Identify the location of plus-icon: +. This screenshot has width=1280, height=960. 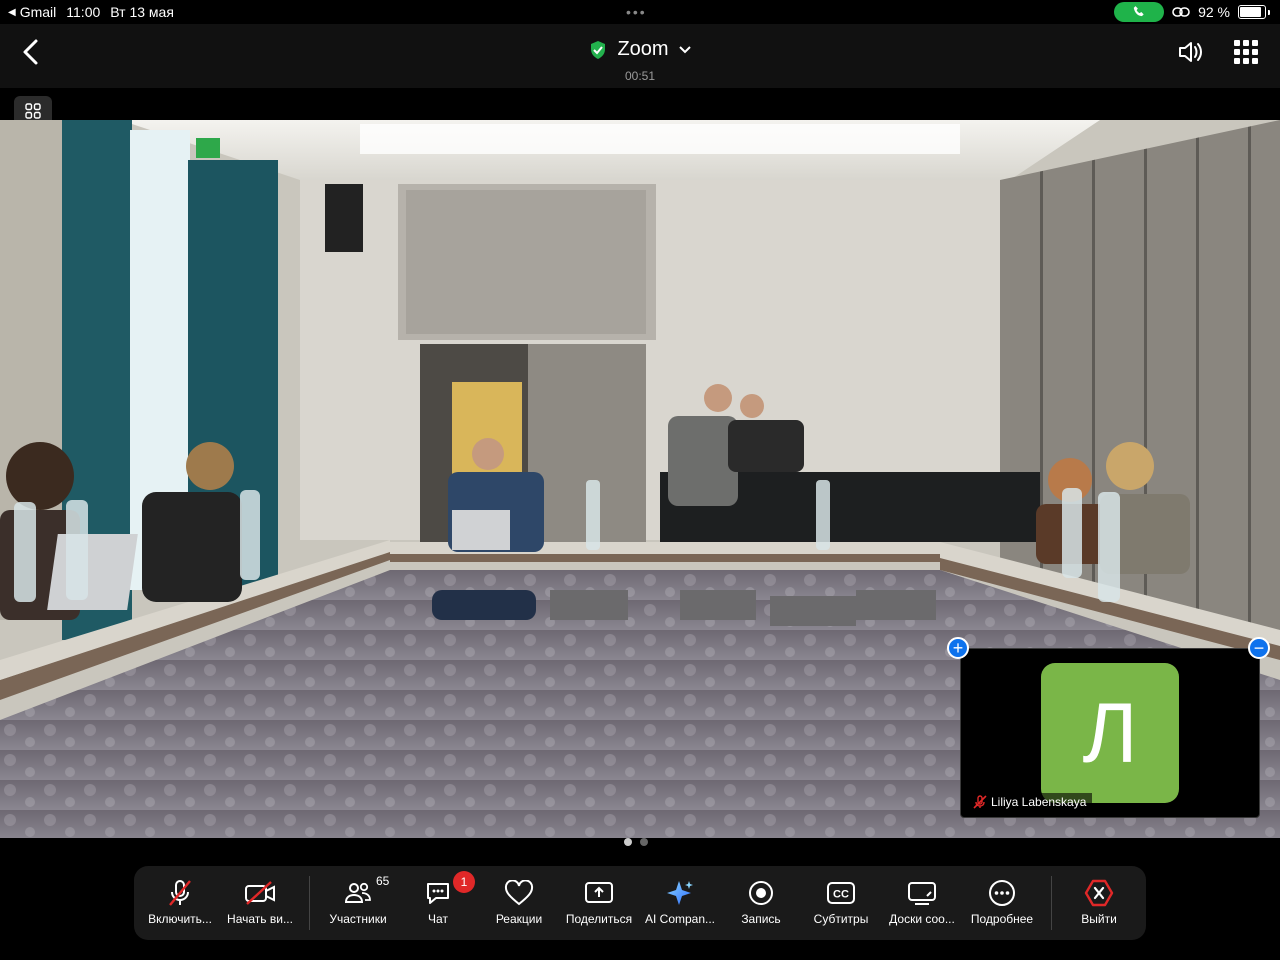
(958, 648).